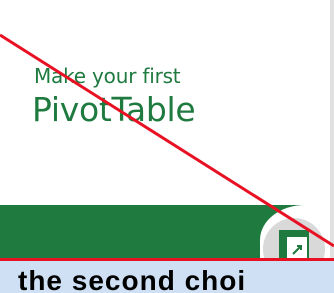 The height and width of the screenshot is (293, 334). What do you see at coordinates (107, 76) in the screenshot?
I see `card-subtitle: Make your first` at bounding box center [107, 76].